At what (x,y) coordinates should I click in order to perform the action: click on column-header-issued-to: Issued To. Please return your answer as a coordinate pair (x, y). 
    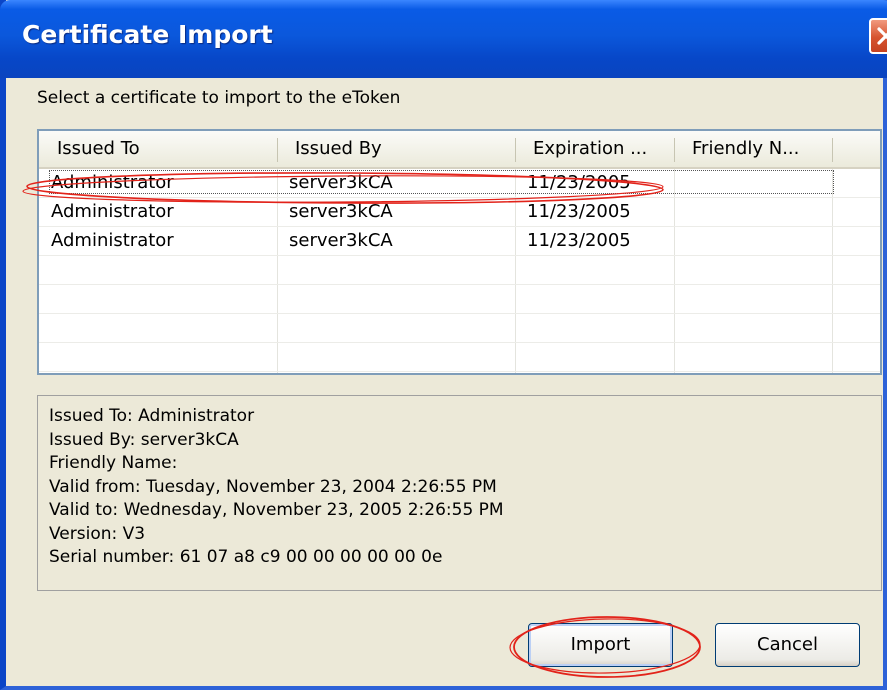
    Looking at the image, I should click on (158, 149).